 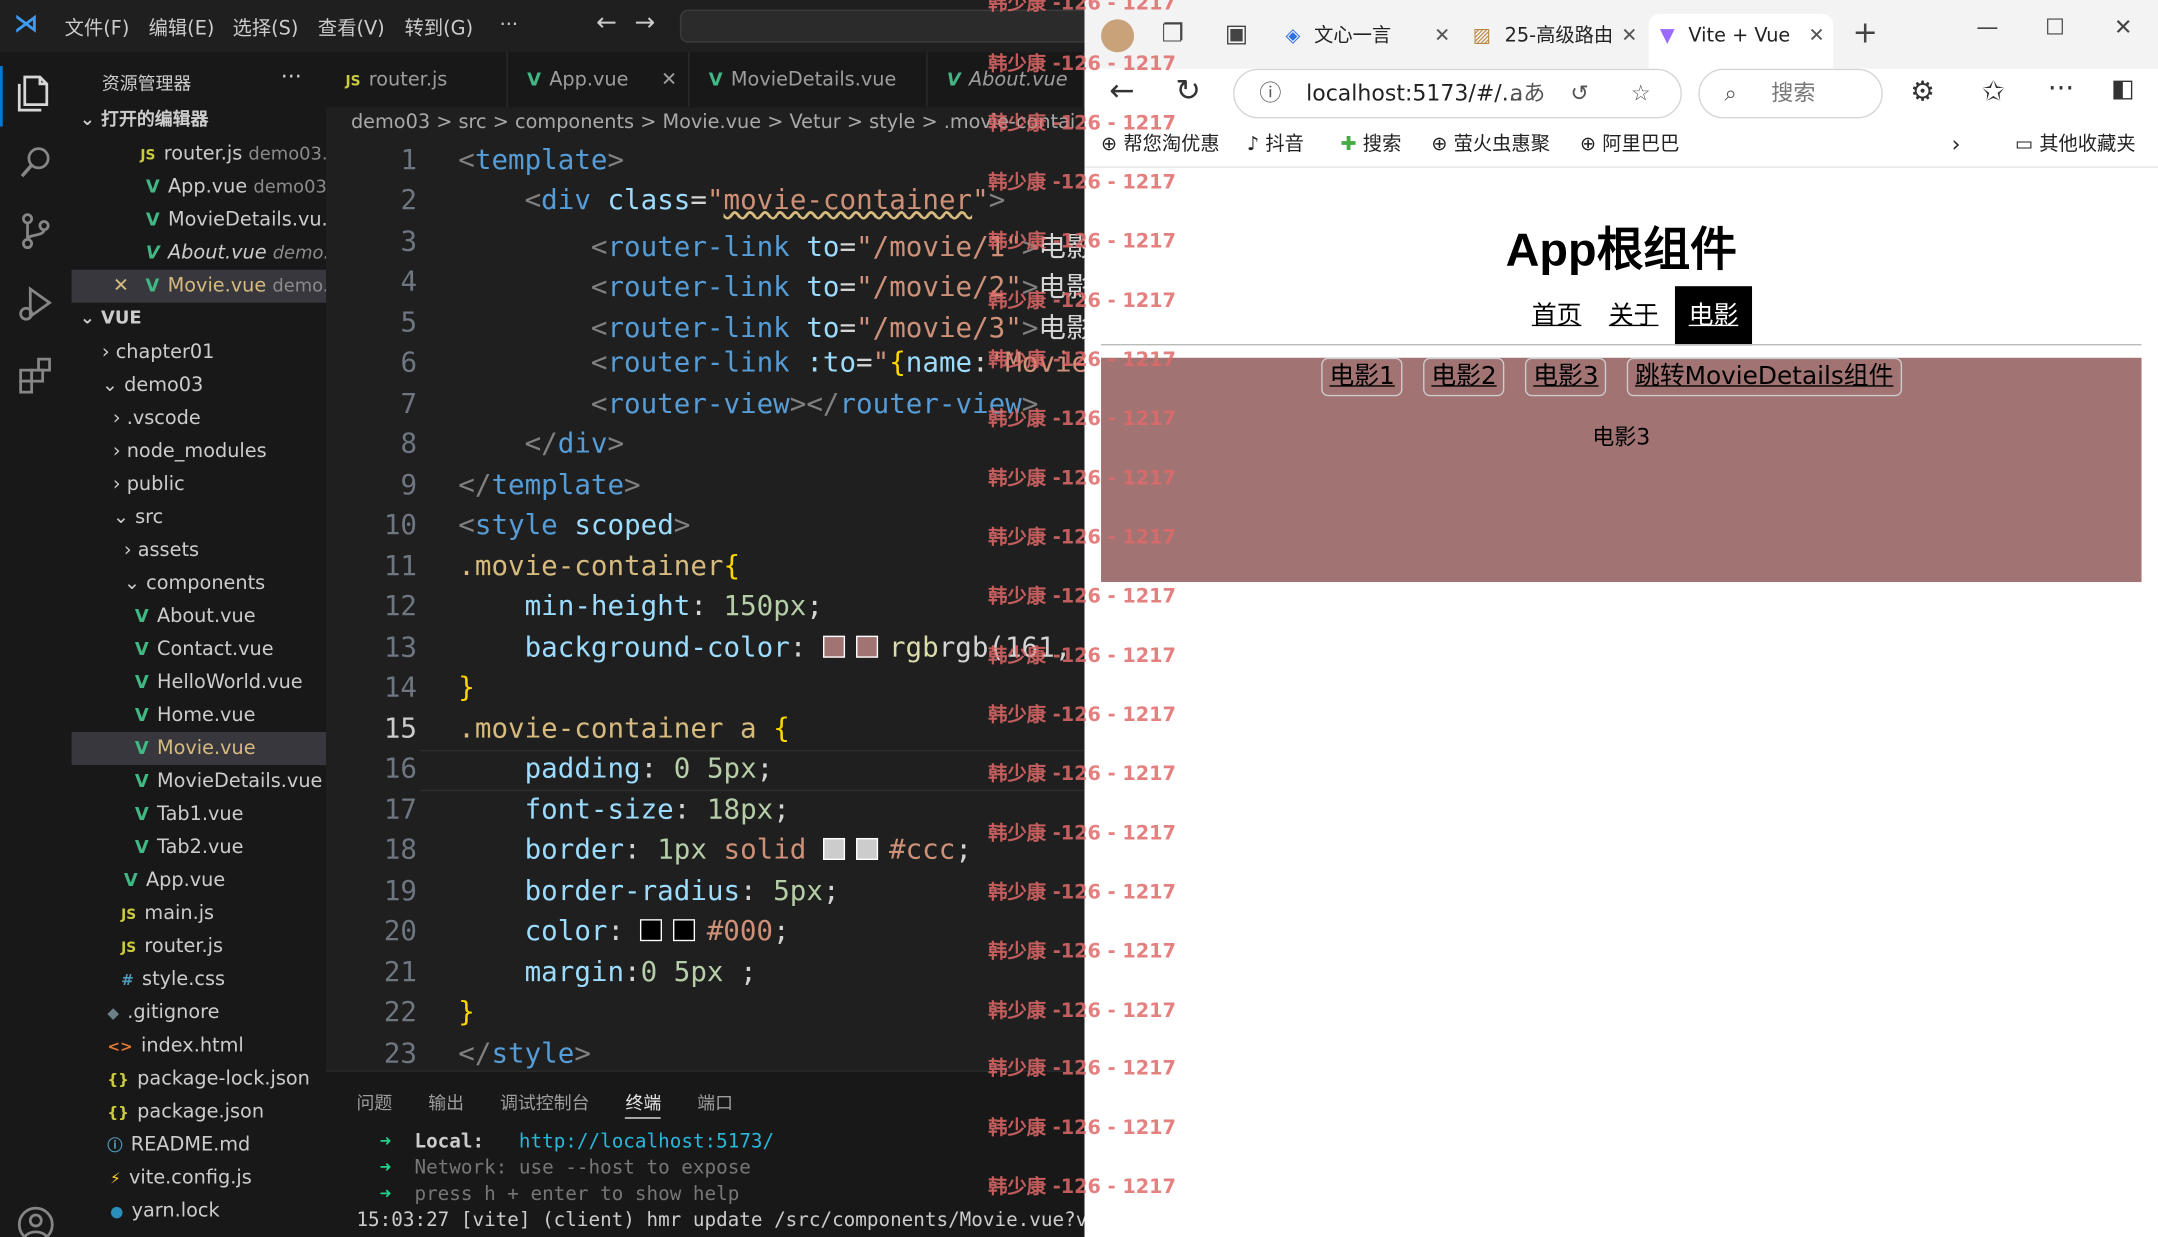 What do you see at coordinates (446, 1104) in the screenshot?
I see `panel-tab-output: 输出` at bounding box center [446, 1104].